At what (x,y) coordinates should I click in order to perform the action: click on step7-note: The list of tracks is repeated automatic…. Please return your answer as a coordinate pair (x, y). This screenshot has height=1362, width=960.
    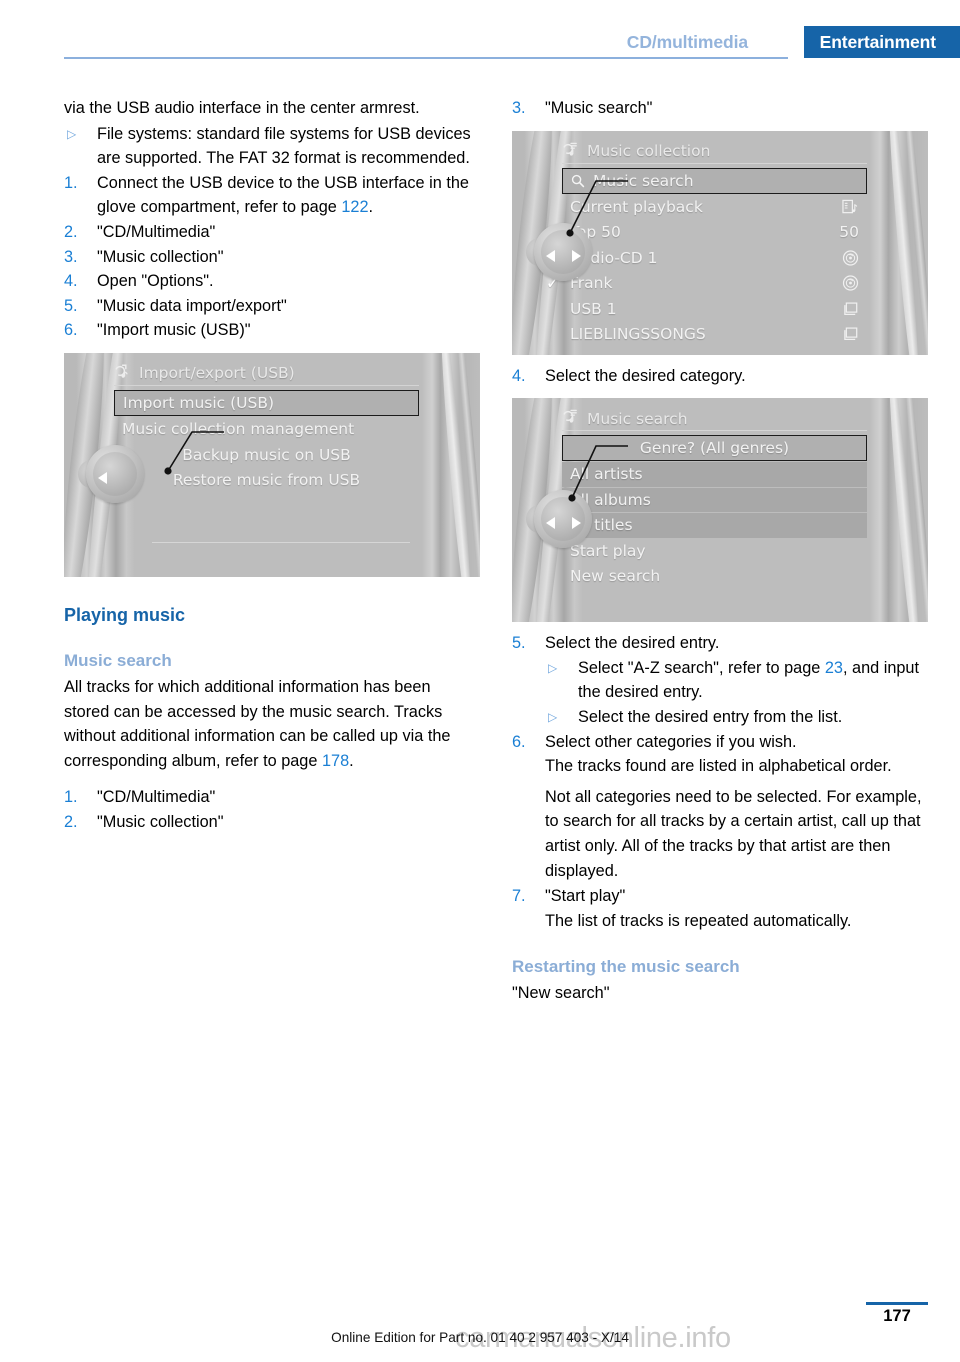
    Looking at the image, I should click on (698, 920).